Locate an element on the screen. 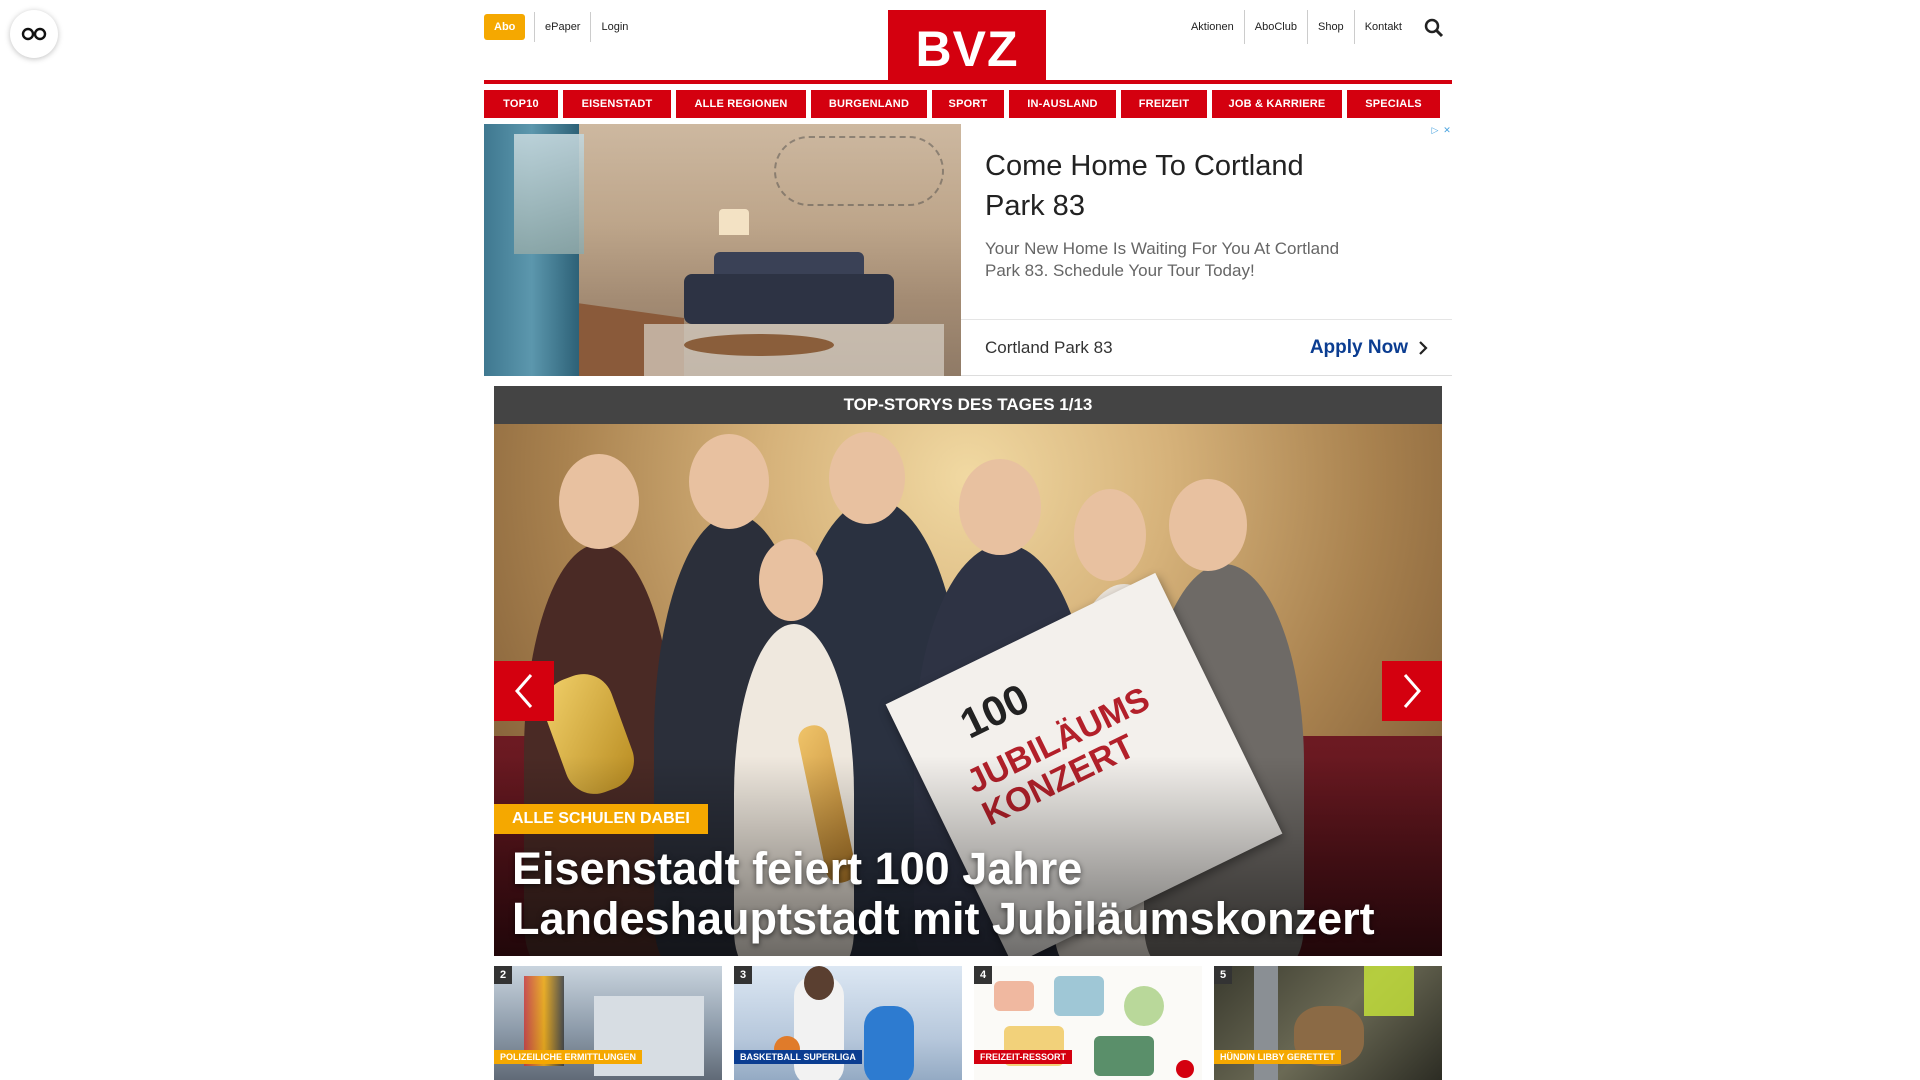  thumbnail-tag: HÜNDIN LIBBY GERETTET is located at coordinates (1277, 1057).